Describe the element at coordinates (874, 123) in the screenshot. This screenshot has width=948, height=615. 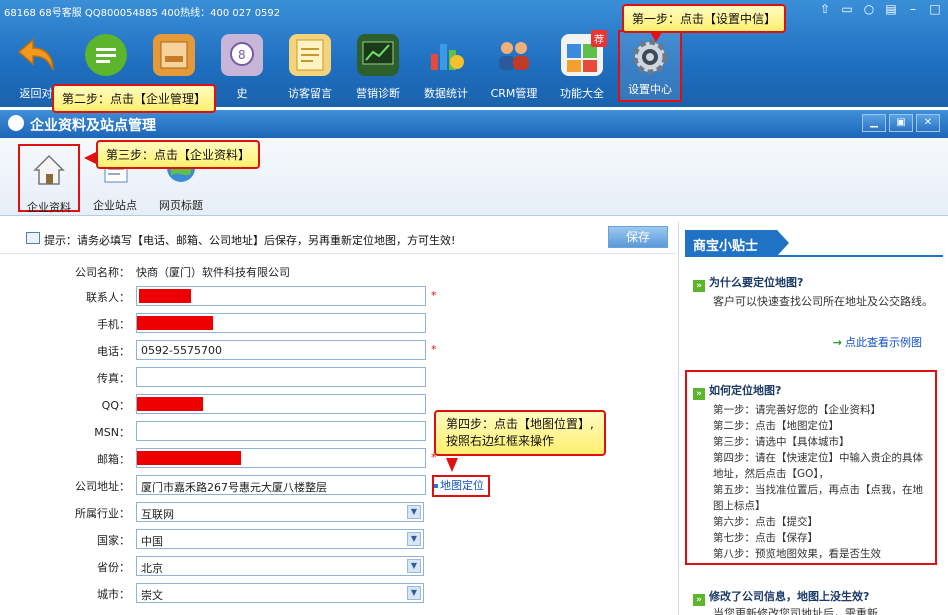
I see `minimize-button: ▁` at that location.